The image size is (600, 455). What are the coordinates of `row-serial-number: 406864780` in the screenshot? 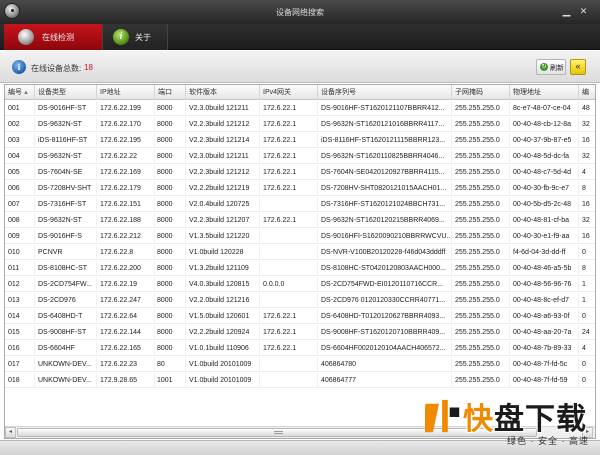 It's located at (385, 364).